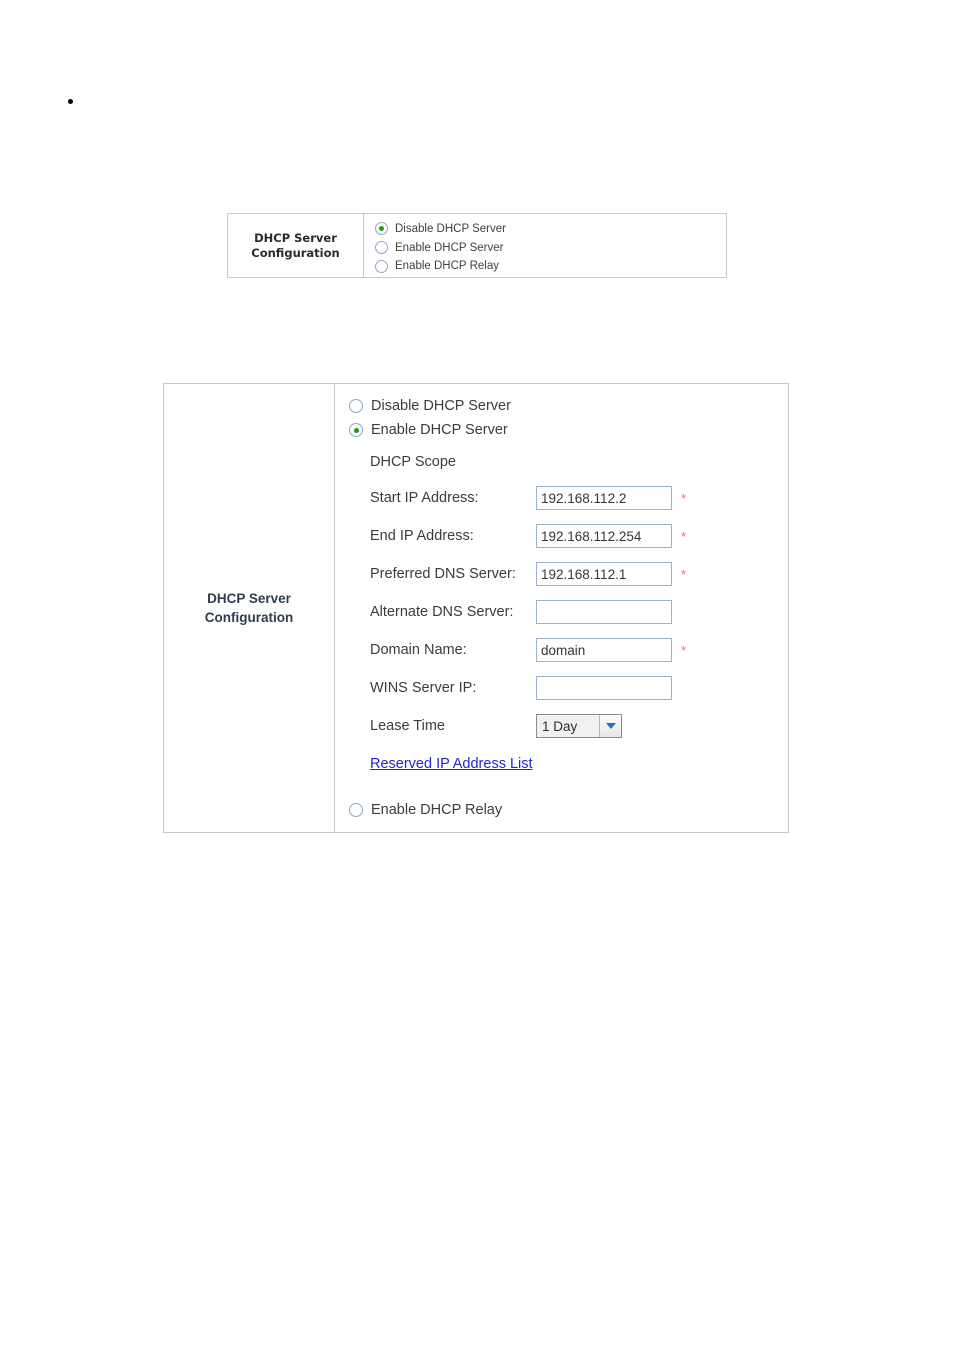  What do you see at coordinates (610, 726) in the screenshot?
I see `chevron-down-icon` at bounding box center [610, 726].